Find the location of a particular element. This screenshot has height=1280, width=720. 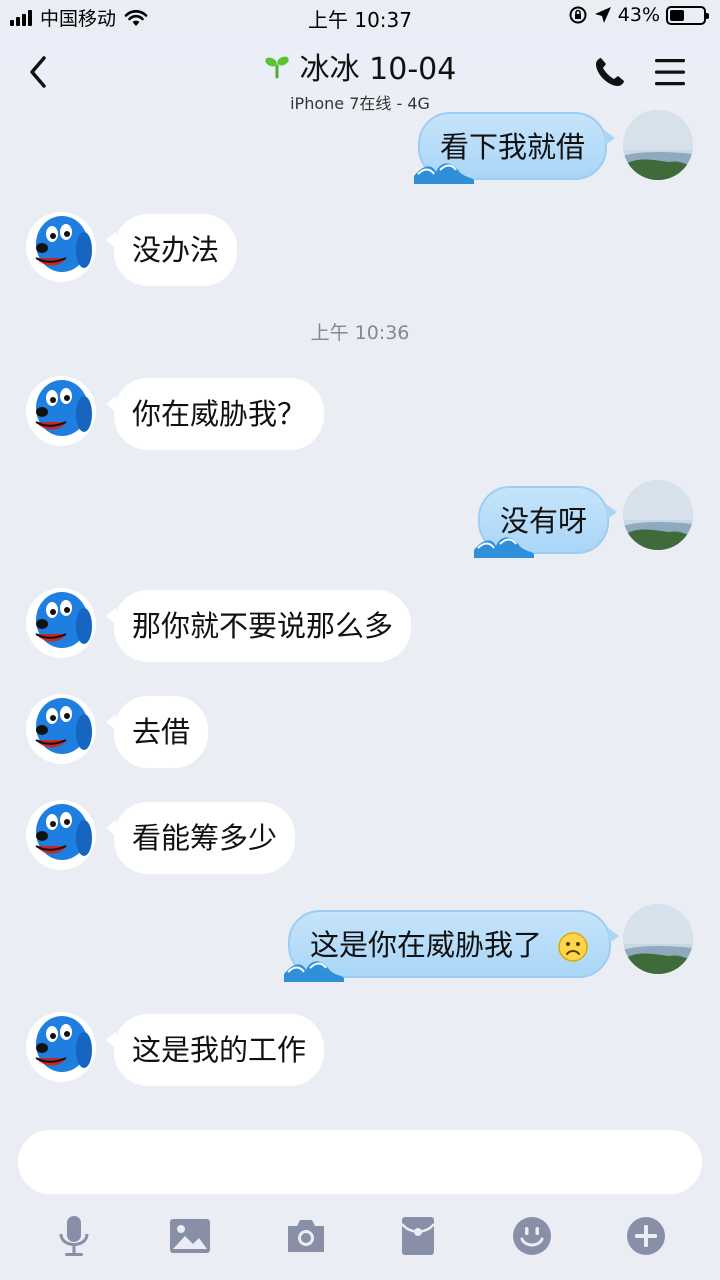

message-timestamp: 上午 10:36 is located at coordinates (360, 333).